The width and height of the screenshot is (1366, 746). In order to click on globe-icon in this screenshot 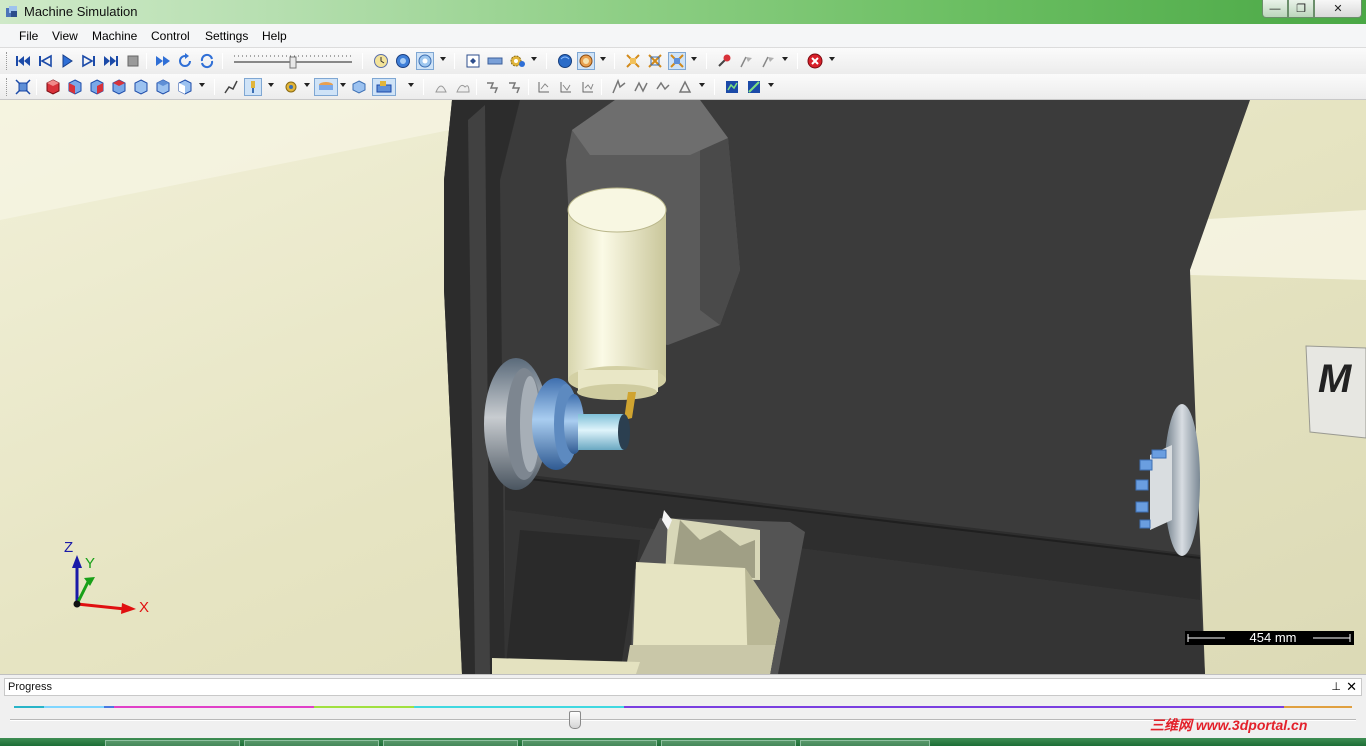, I will do `click(403, 61)`.